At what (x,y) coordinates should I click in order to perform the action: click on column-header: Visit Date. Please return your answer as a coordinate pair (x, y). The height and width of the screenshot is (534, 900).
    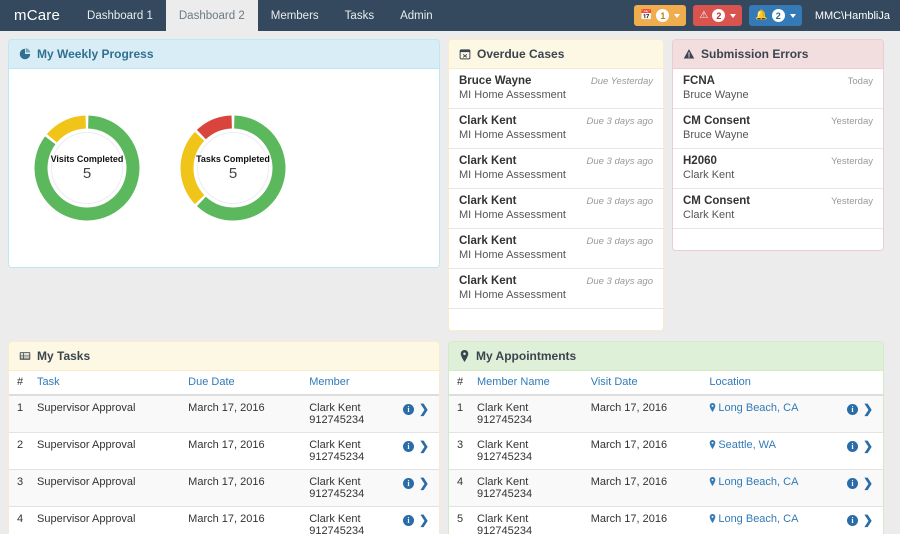
    Looking at the image, I should click on (644, 383).